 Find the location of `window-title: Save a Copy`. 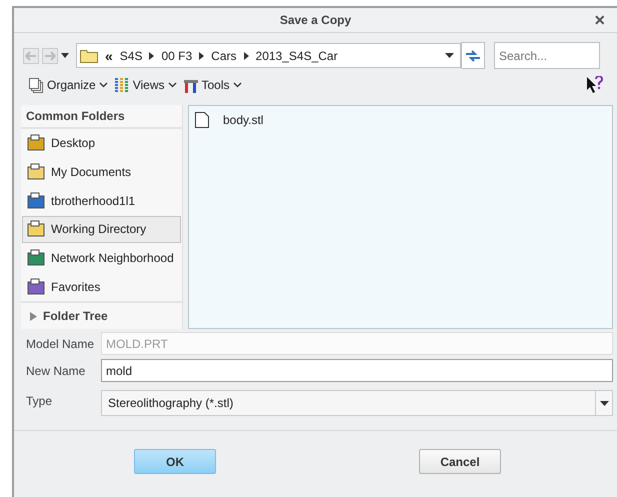

window-title: Save a Copy is located at coordinates (316, 20).